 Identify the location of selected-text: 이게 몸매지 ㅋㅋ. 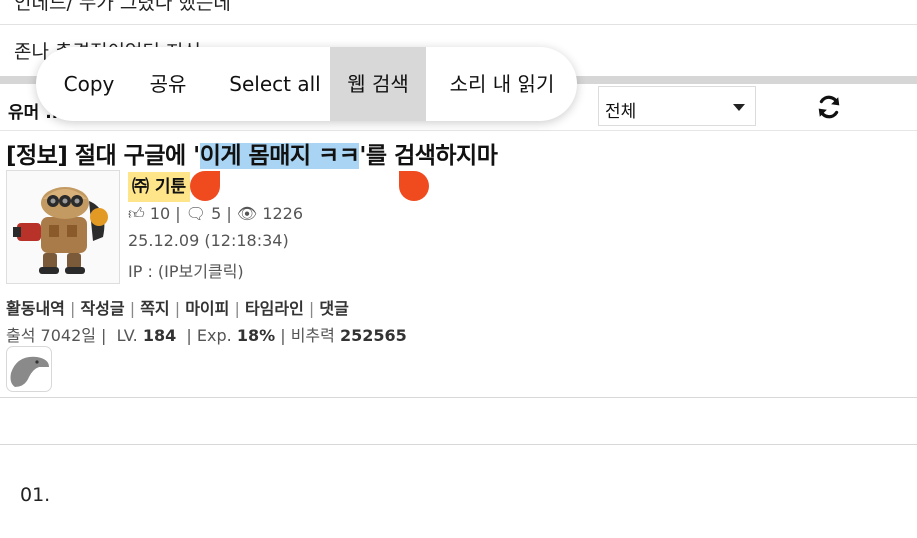
(279, 156).